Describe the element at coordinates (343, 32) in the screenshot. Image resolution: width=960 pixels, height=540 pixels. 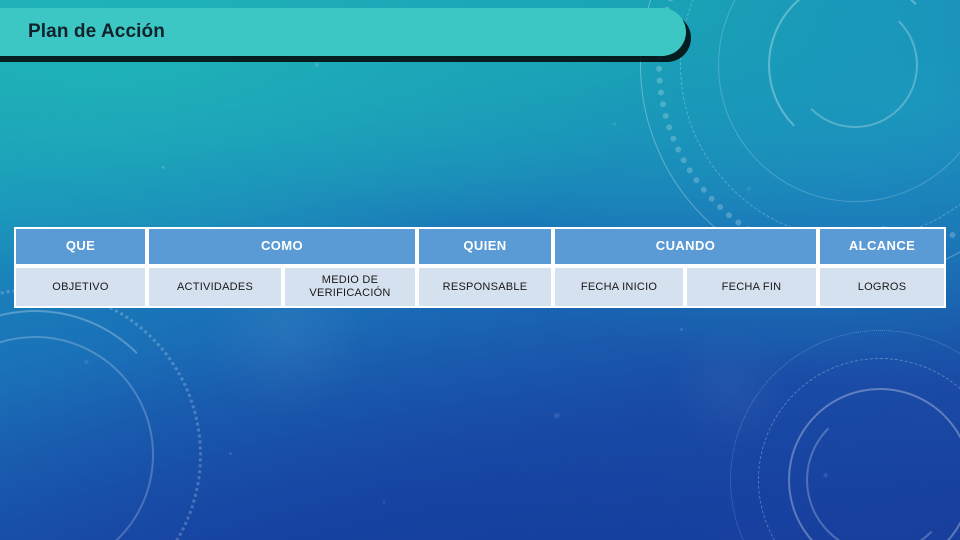
I see `slide-title-bar: Plan de Acción` at that location.